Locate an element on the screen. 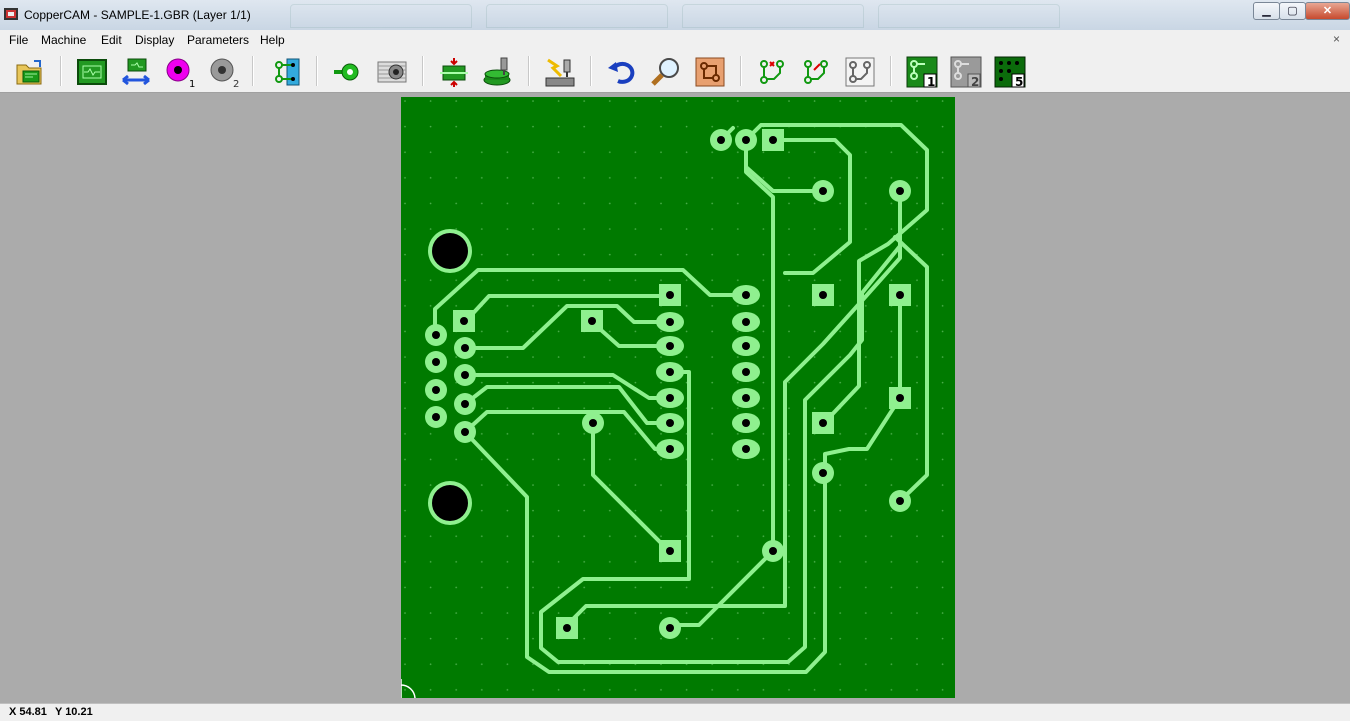  menu-help: Help is located at coordinates (272, 40).